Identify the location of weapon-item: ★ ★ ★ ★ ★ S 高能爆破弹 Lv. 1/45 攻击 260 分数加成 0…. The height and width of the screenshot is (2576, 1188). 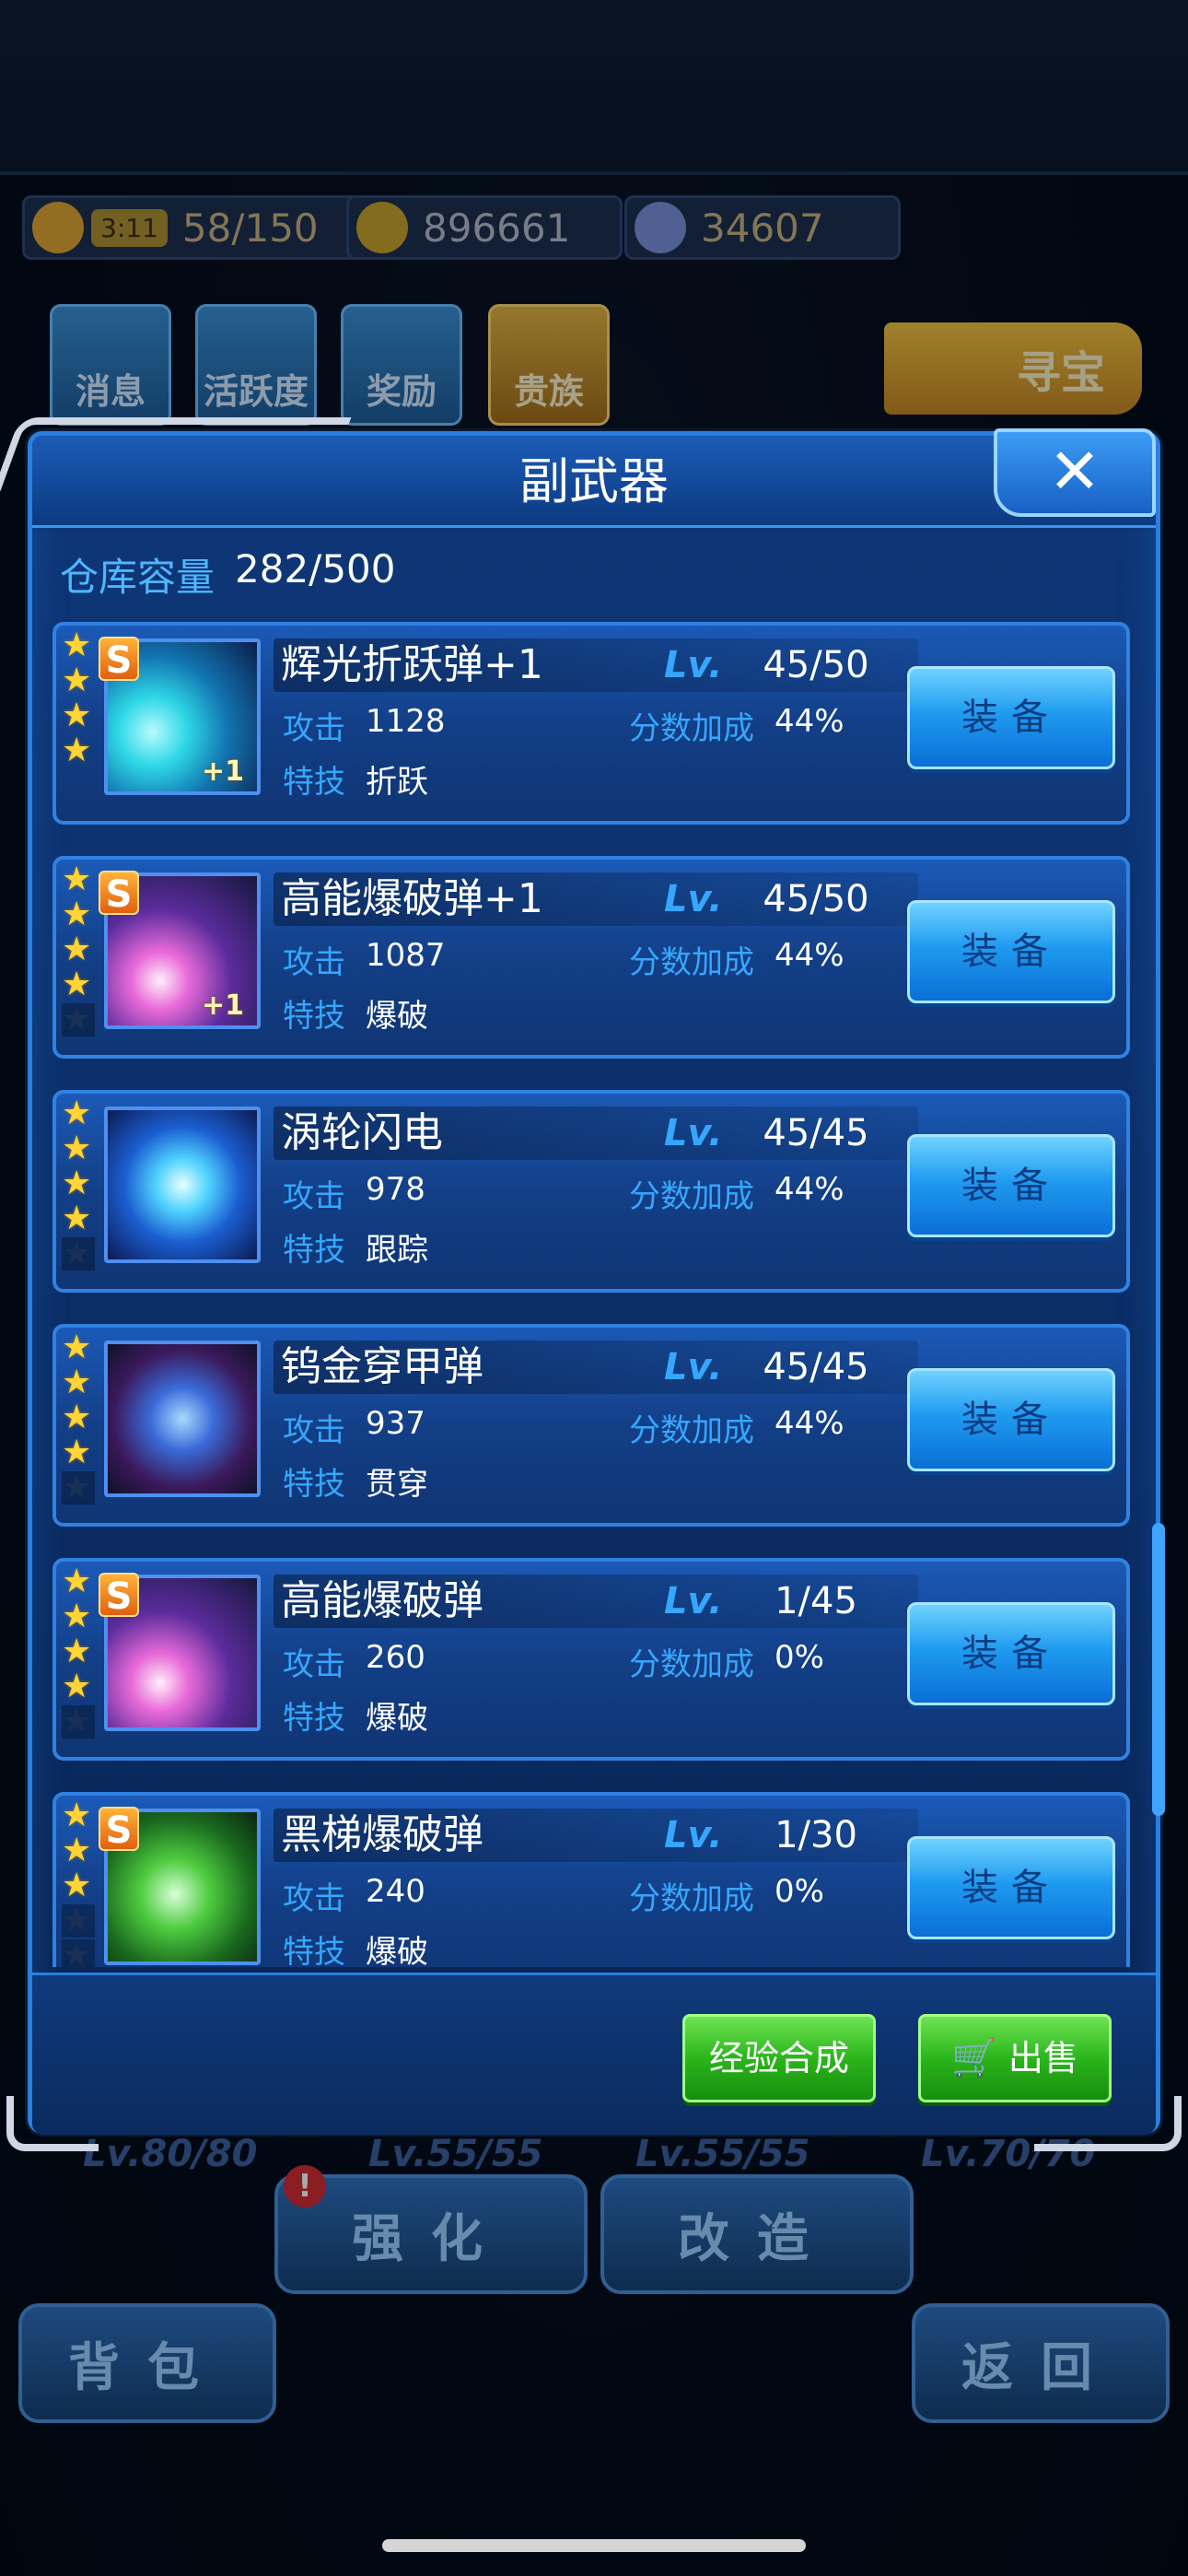
(591, 1659).